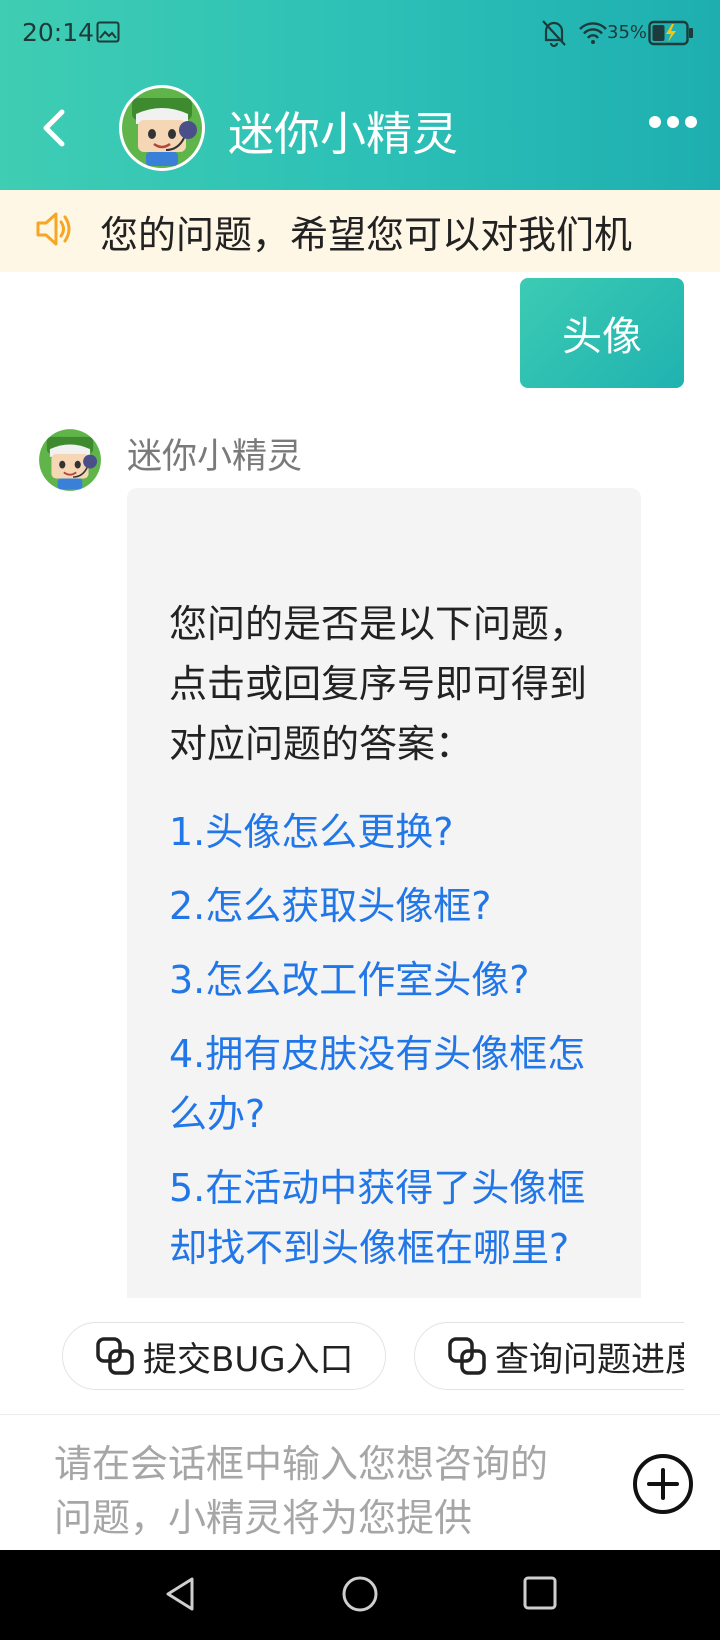 The image size is (720, 1640). What do you see at coordinates (670, 33) in the screenshot?
I see `battery-icon` at bounding box center [670, 33].